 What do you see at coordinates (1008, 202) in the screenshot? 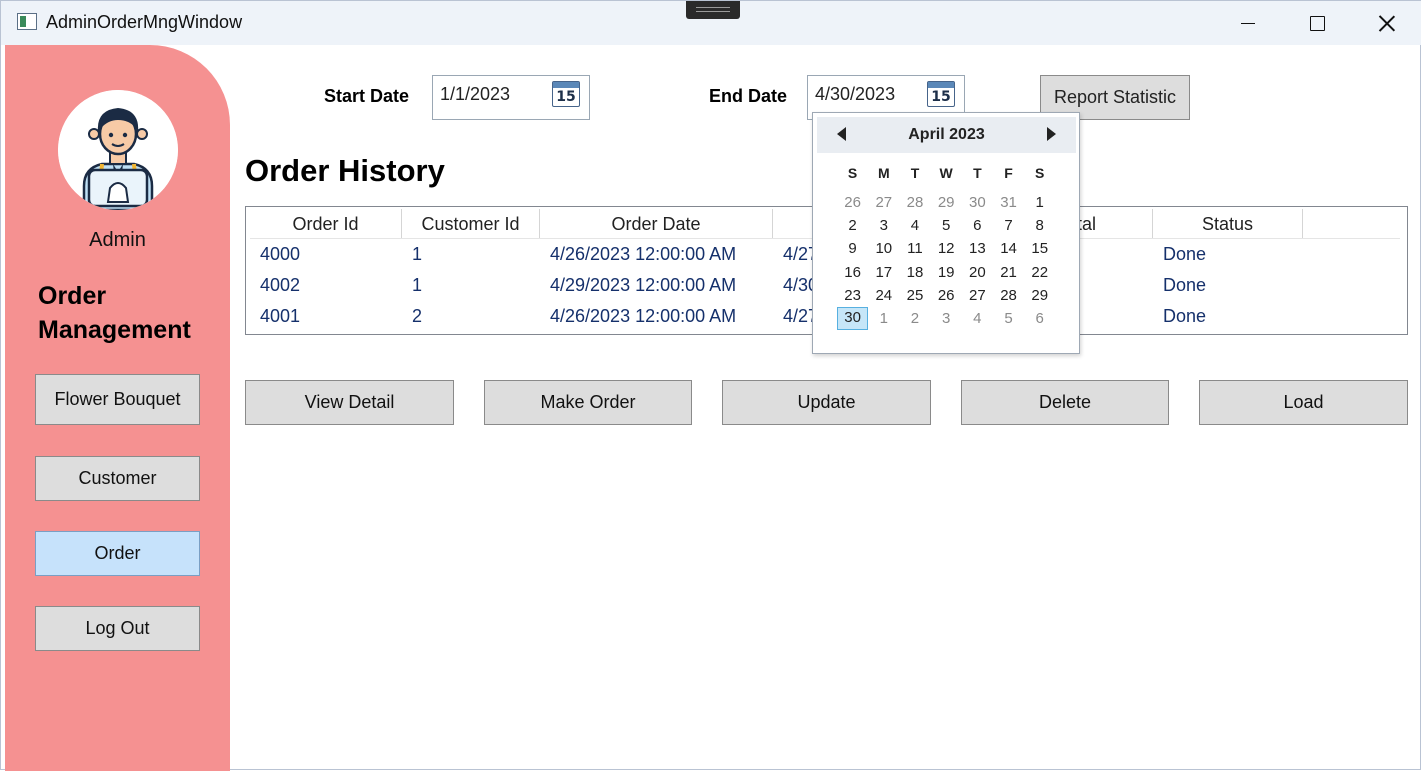
I see `calendar-day: 31` at bounding box center [1008, 202].